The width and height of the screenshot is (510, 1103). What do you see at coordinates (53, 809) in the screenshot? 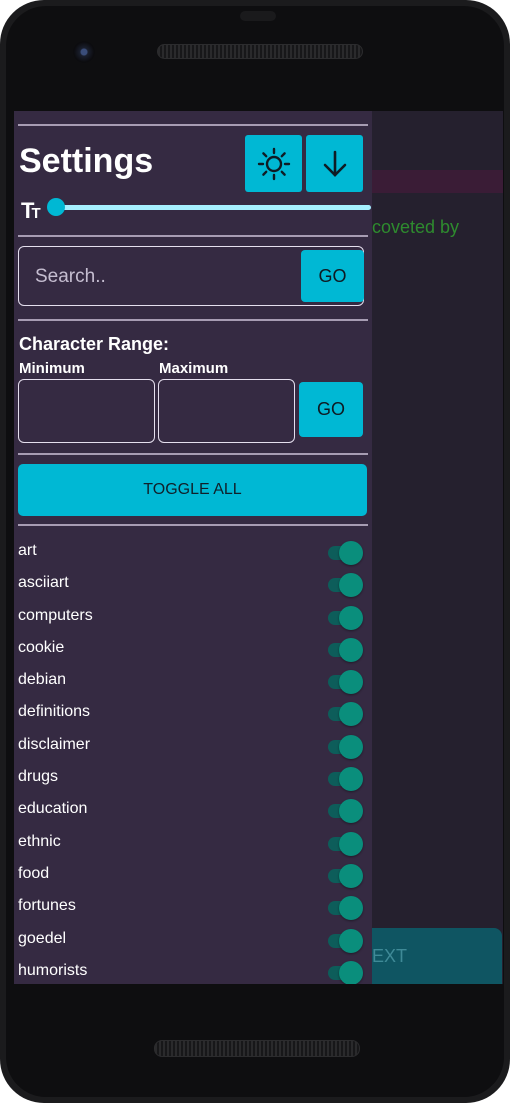
I see `category-label: education` at bounding box center [53, 809].